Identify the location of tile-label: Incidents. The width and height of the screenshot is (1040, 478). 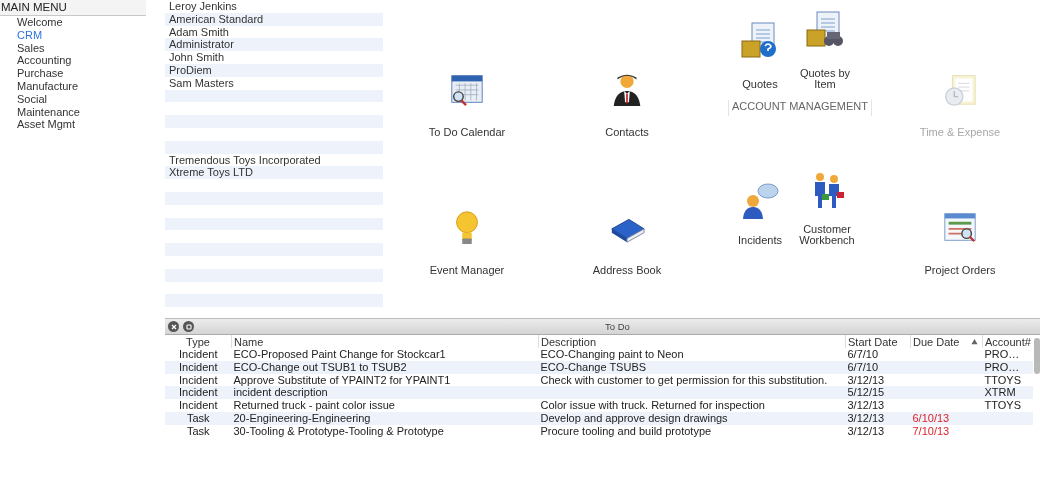
(760, 240).